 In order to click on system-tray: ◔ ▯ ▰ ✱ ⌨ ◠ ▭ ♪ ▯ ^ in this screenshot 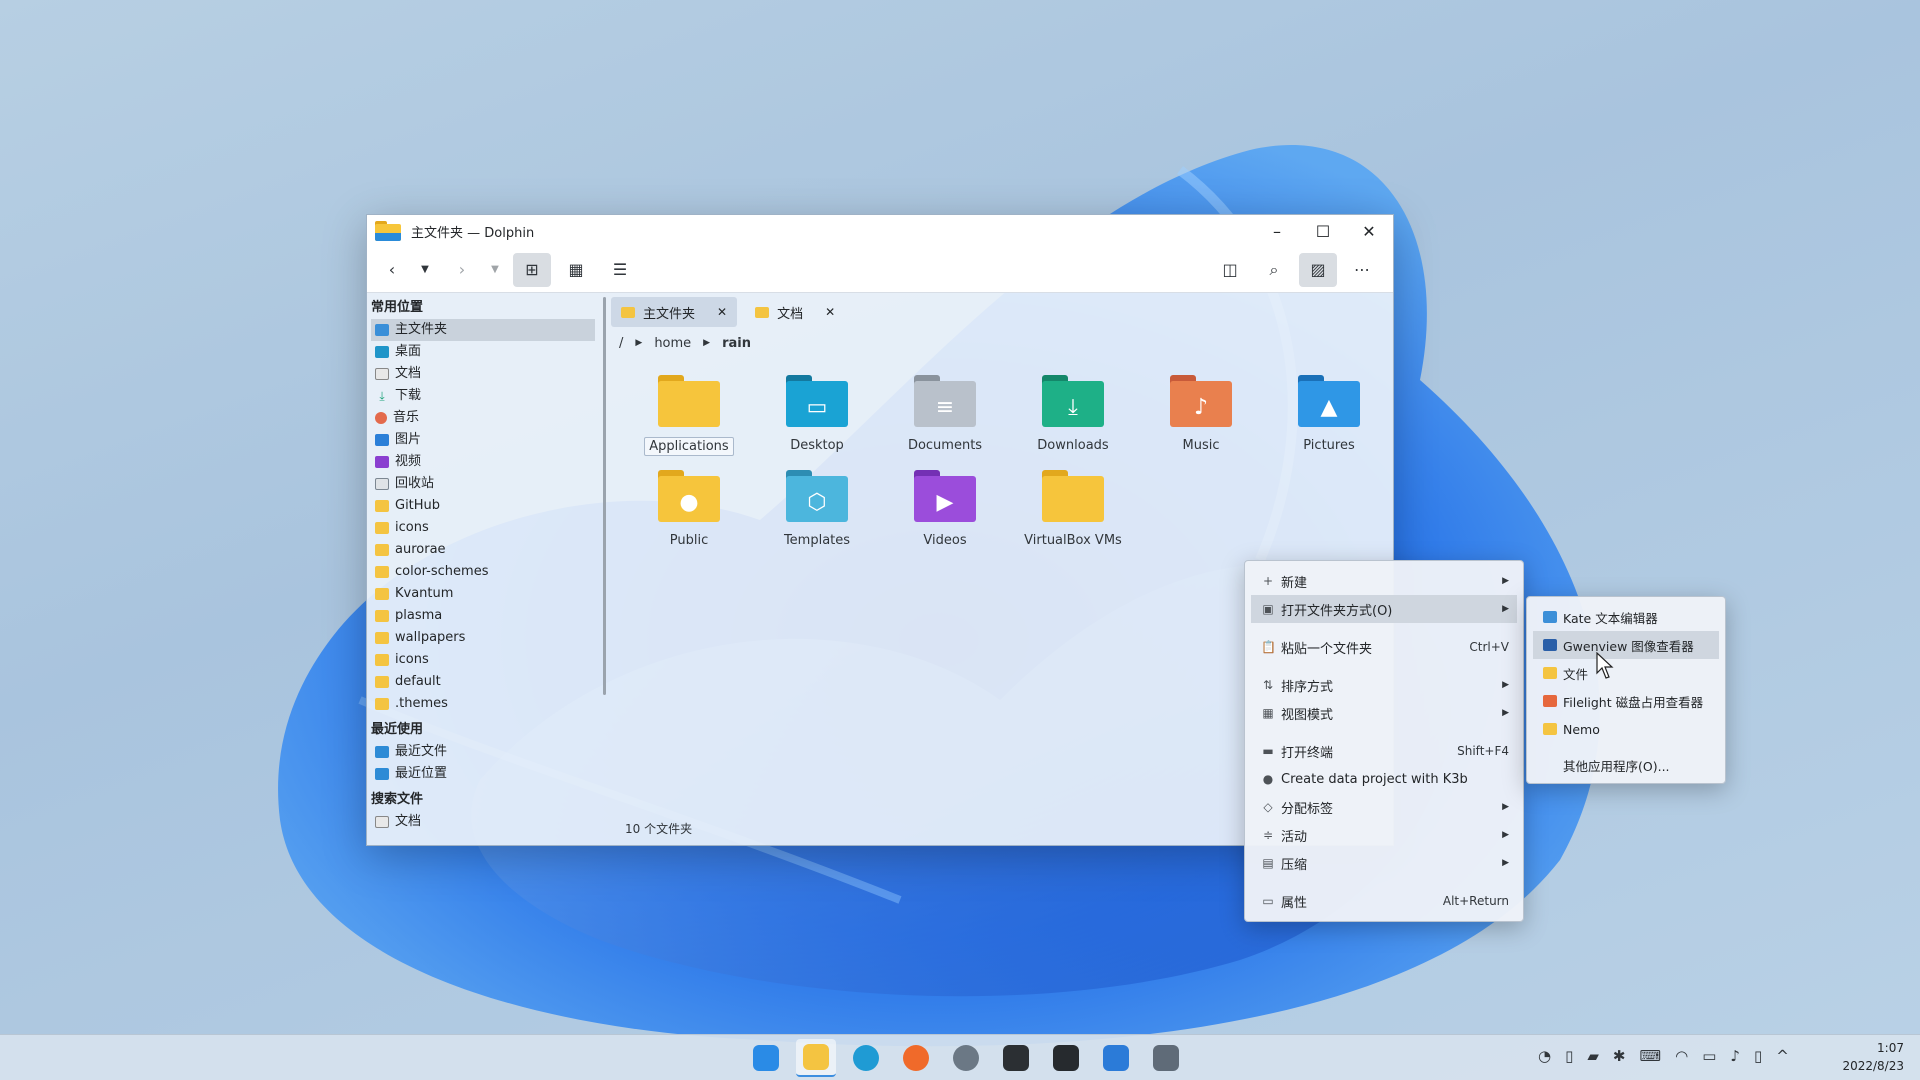, I will do `click(1663, 1056)`.